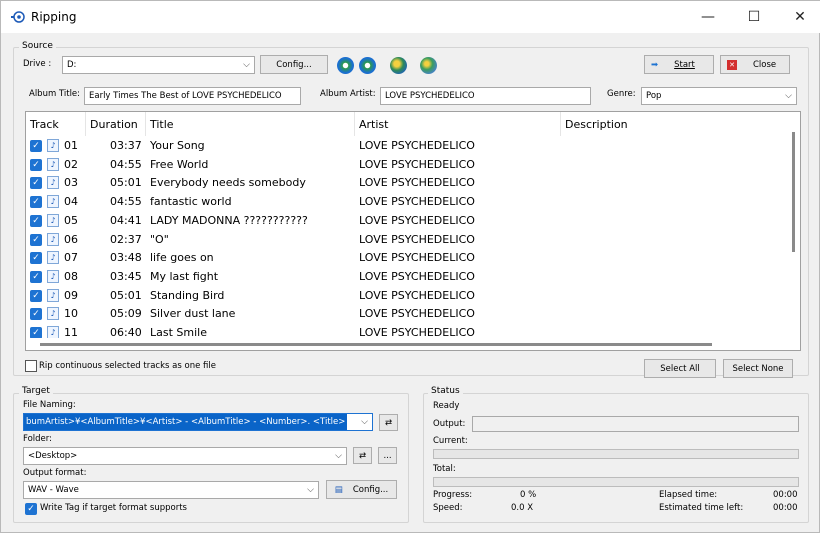  What do you see at coordinates (754, 17) in the screenshot?
I see `maximize-button: ☐` at bounding box center [754, 17].